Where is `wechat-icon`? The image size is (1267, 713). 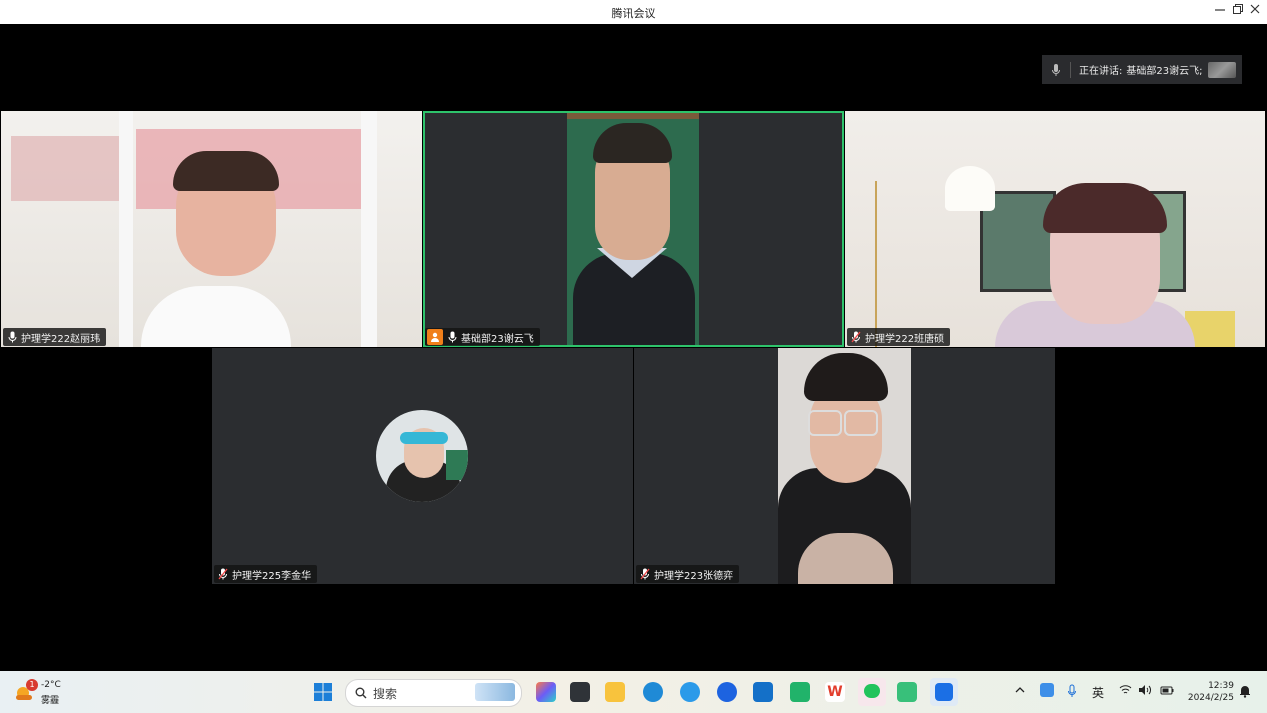 wechat-icon is located at coordinates (872, 692).